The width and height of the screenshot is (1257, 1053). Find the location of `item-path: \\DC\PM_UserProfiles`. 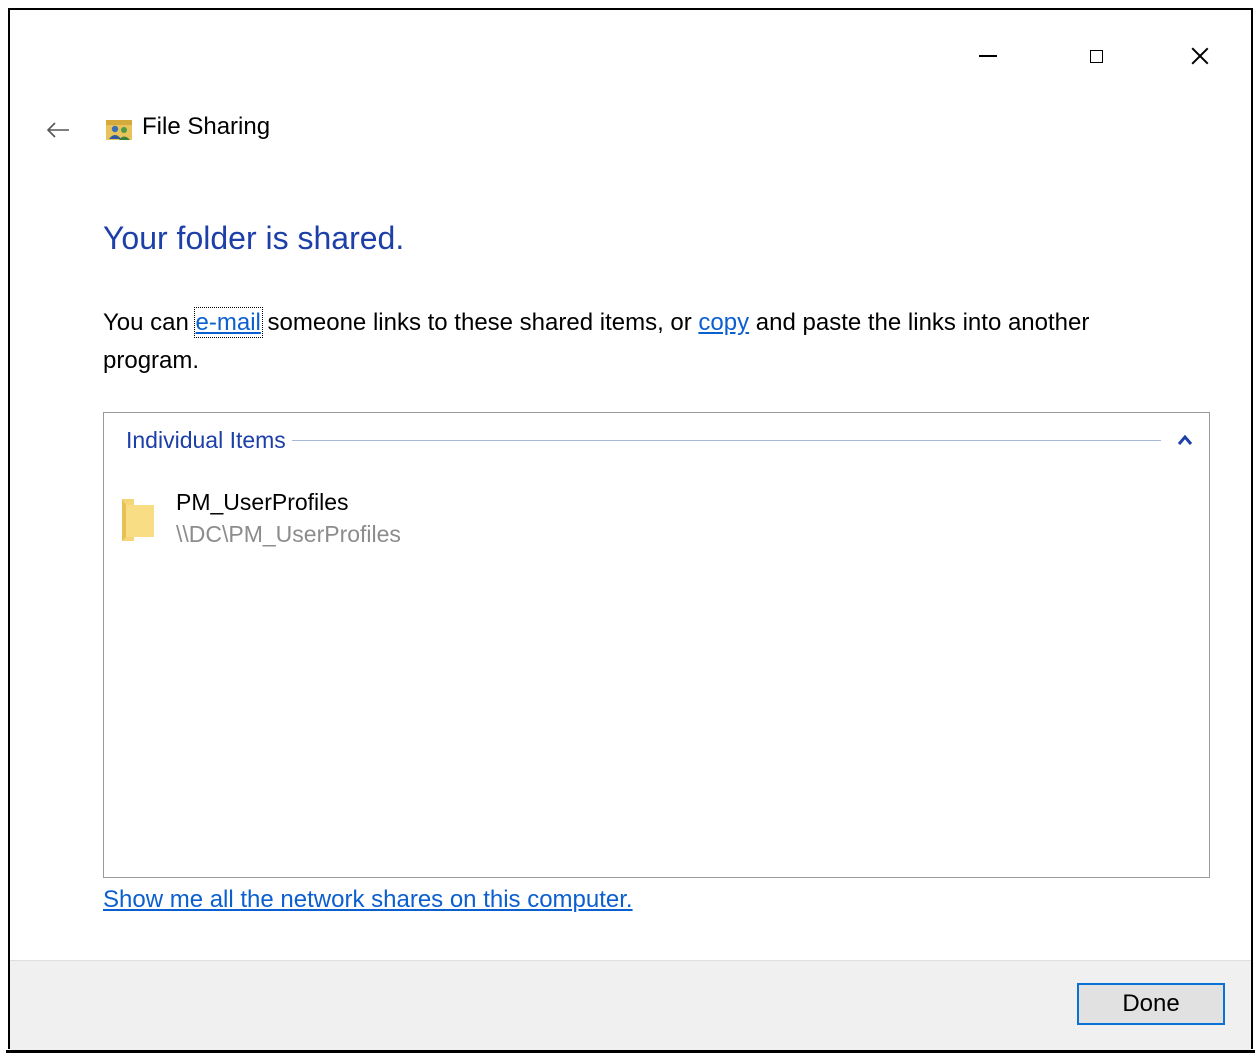

item-path: \\DC\PM_UserProfiles is located at coordinates (288, 534).